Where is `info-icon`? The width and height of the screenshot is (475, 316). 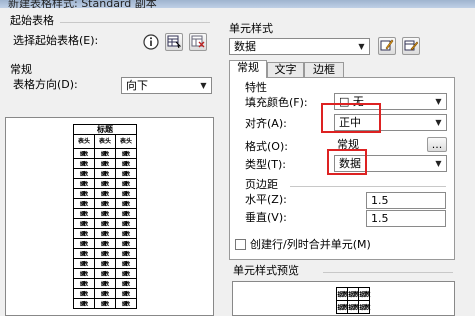 info-icon is located at coordinates (151, 42).